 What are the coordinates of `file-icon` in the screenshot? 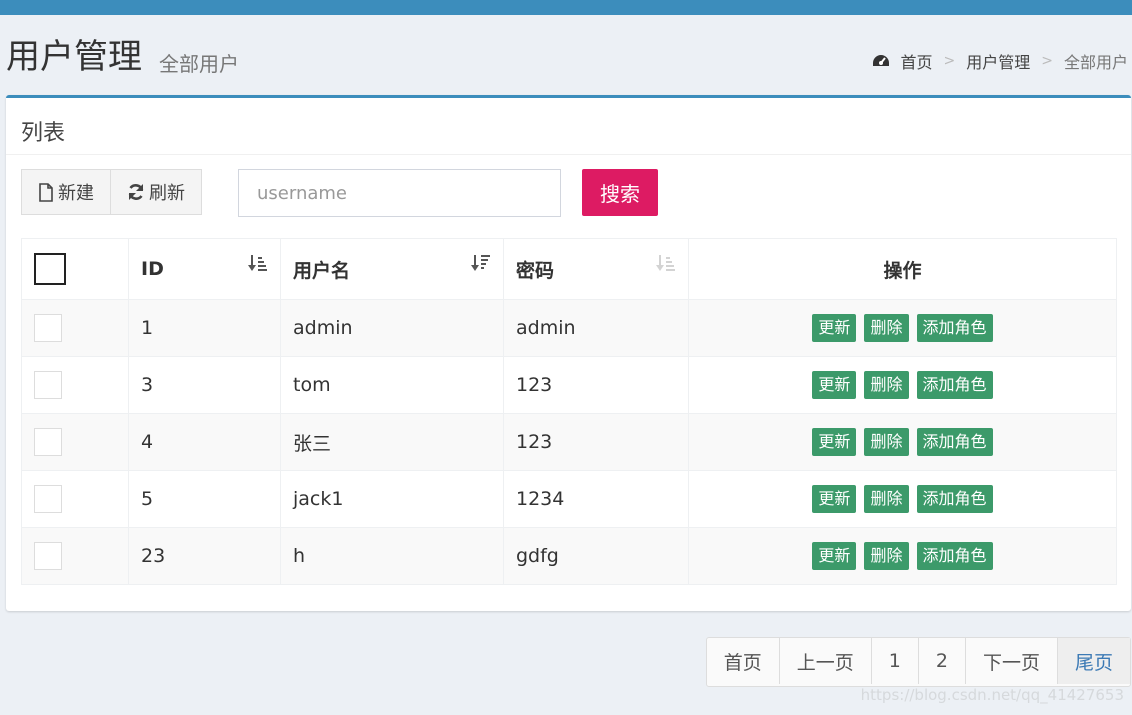 It's located at (46, 192).